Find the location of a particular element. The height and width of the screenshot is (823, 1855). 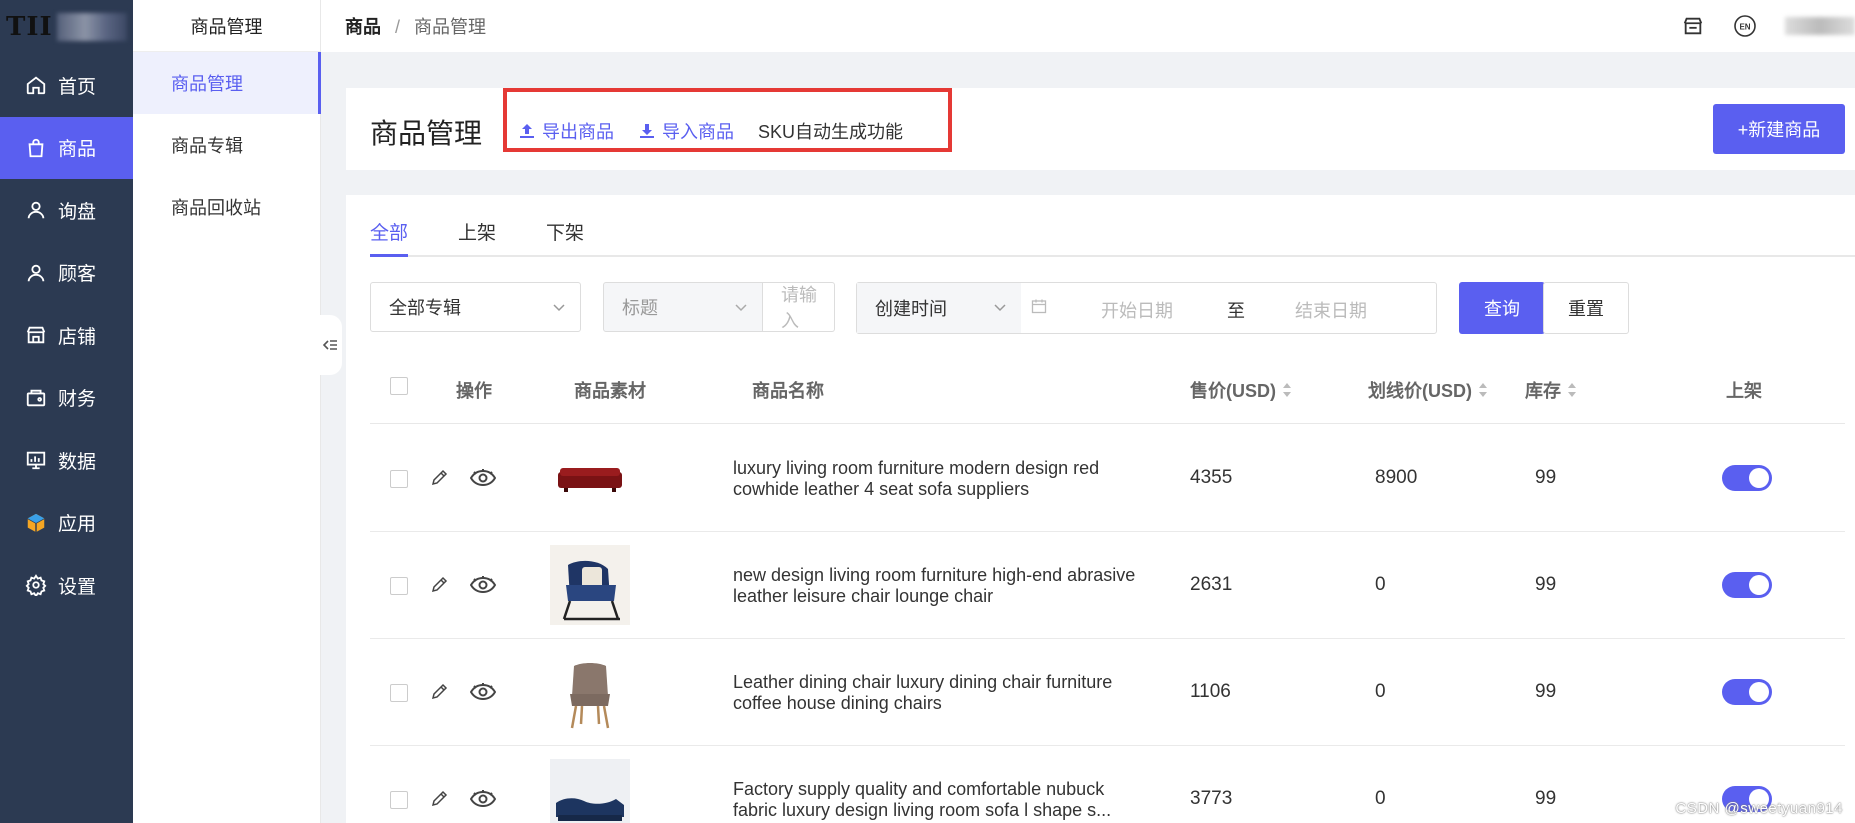

album-select-value: 全部专辑 is located at coordinates (425, 308).